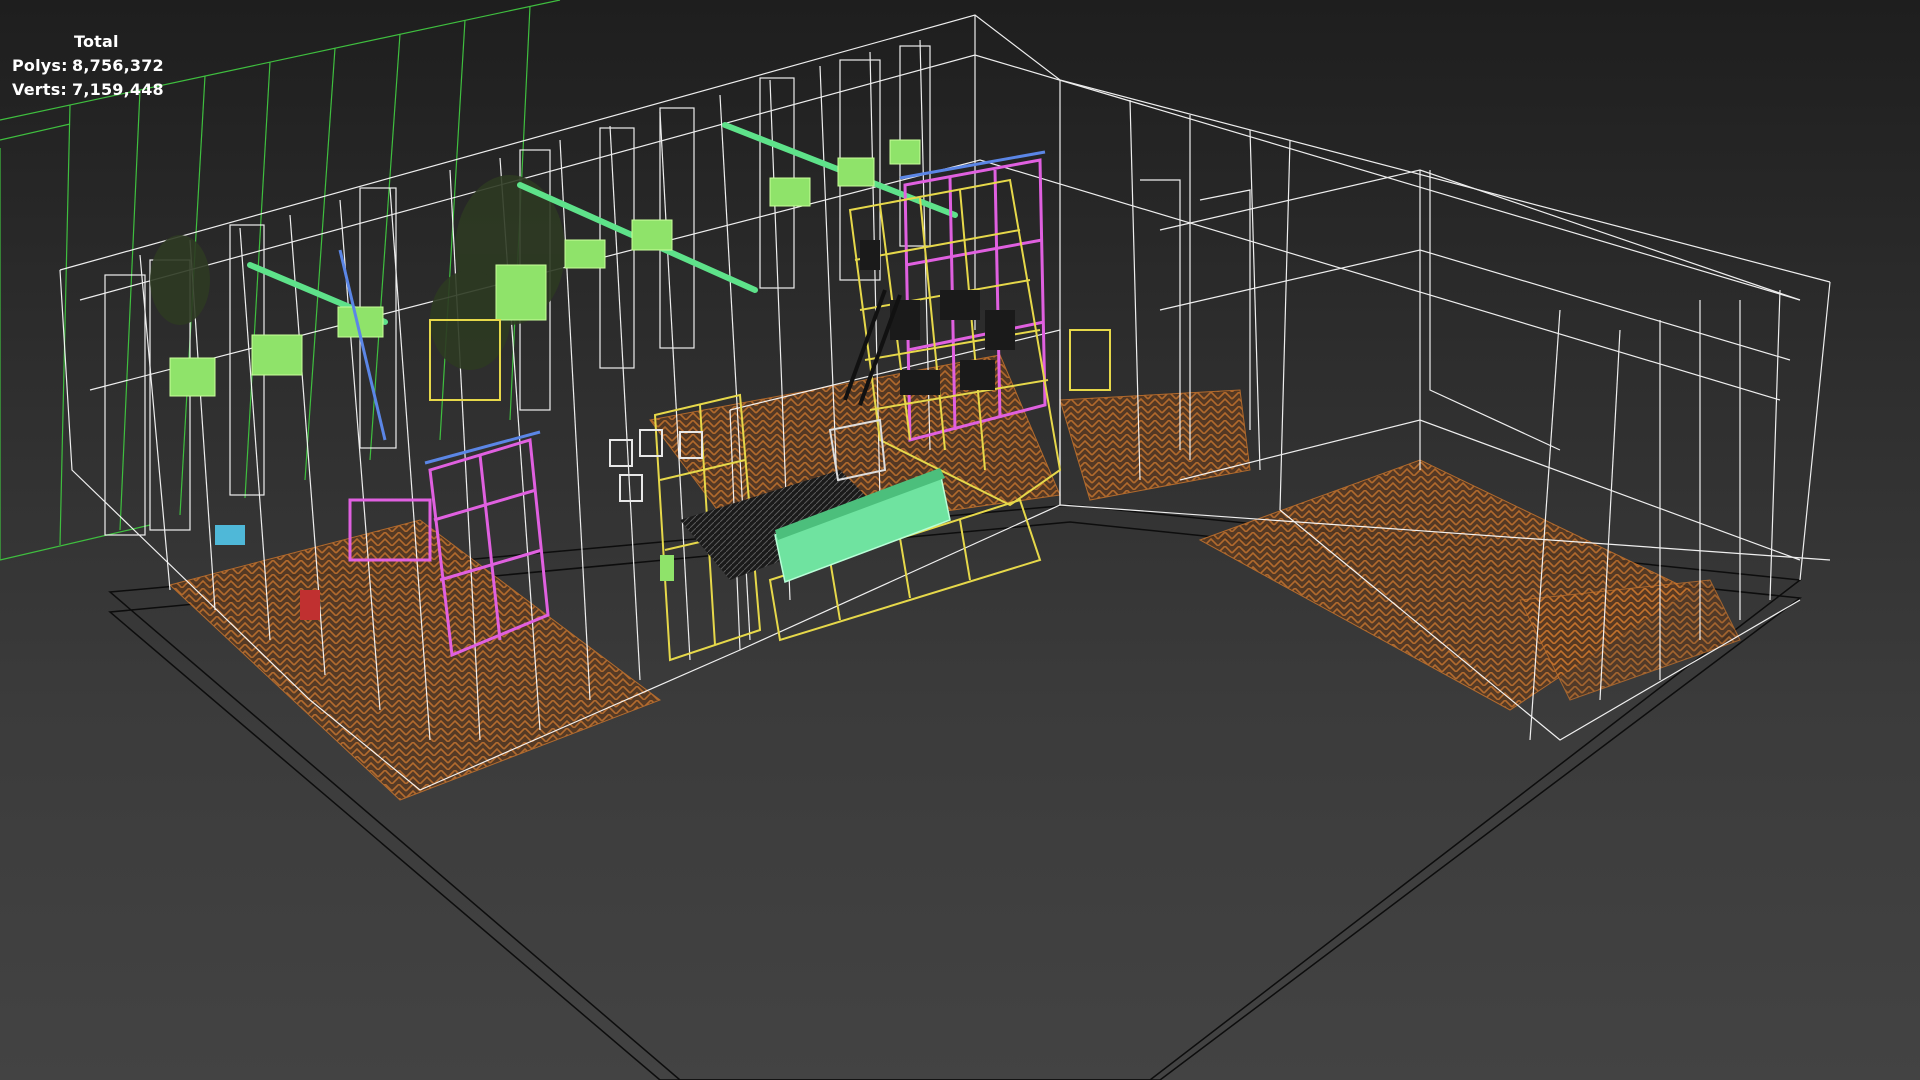 The height and width of the screenshot is (1080, 1920). I want to click on verts-value: 7,159,448, so click(118, 89).